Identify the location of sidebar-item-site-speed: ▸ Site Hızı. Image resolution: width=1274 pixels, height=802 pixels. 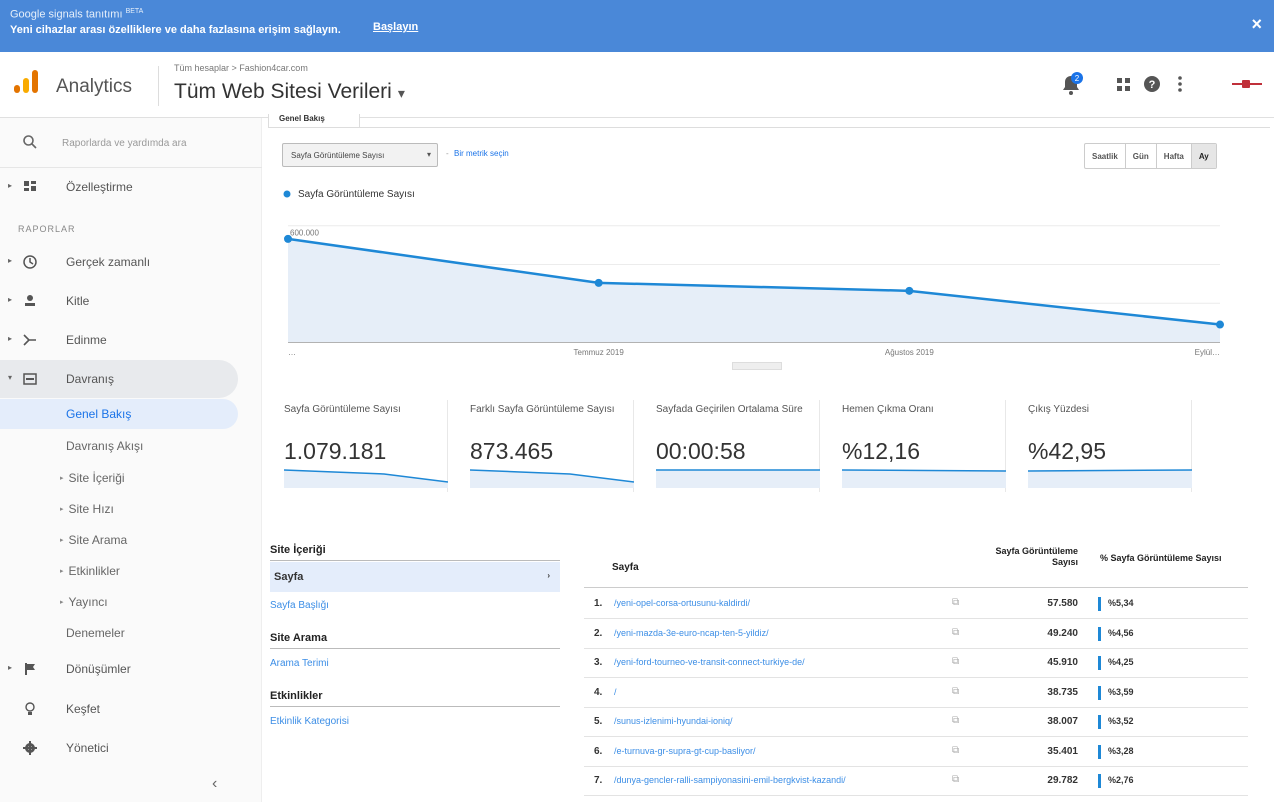
(119, 509).